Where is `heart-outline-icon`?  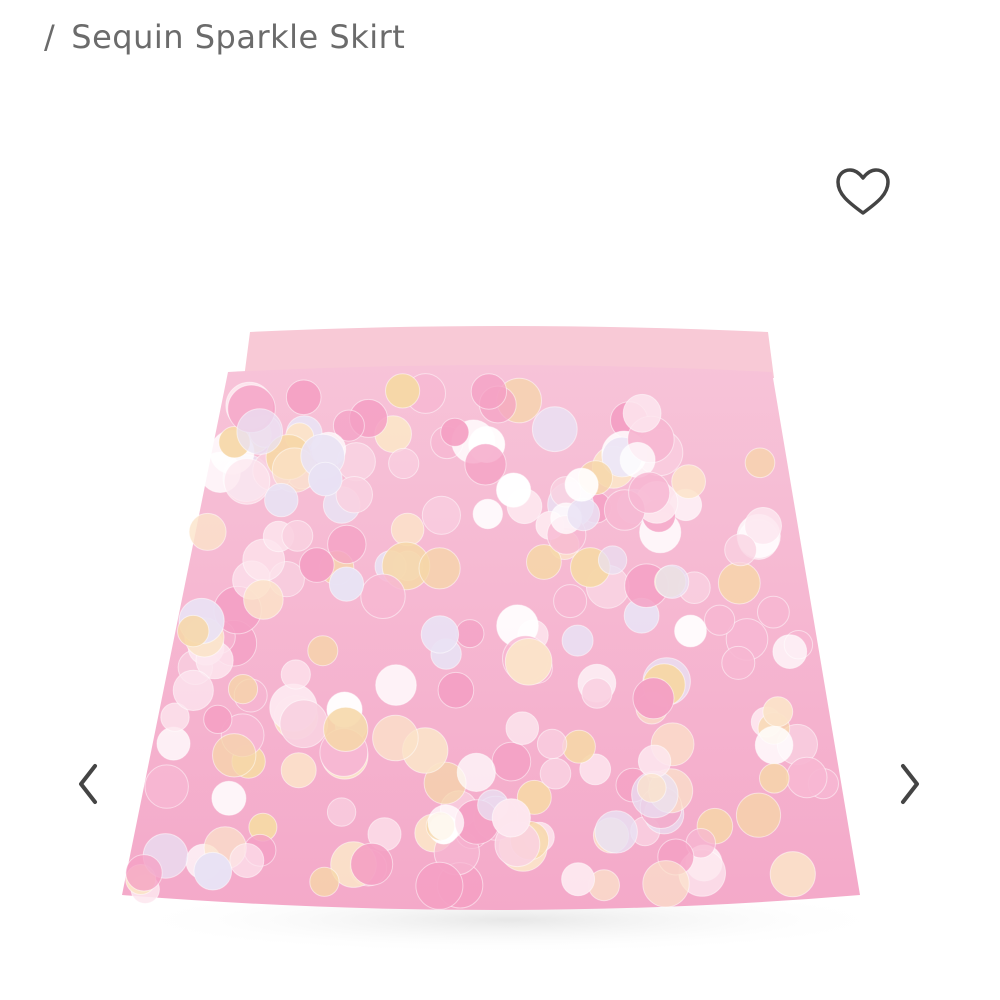 heart-outline-icon is located at coordinates (863, 191).